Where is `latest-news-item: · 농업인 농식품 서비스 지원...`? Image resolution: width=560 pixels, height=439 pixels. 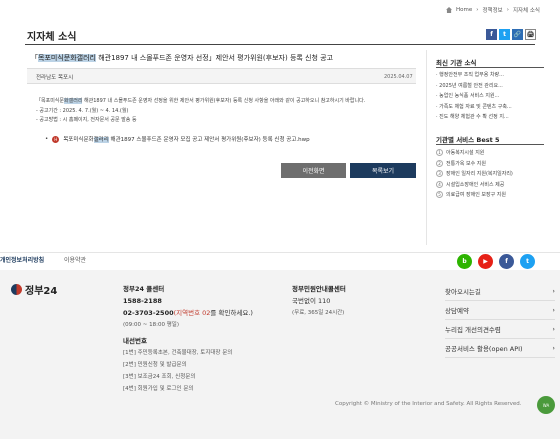 latest-news-item: · 농업인 농식품 서비스 지원... is located at coordinates (489, 96).